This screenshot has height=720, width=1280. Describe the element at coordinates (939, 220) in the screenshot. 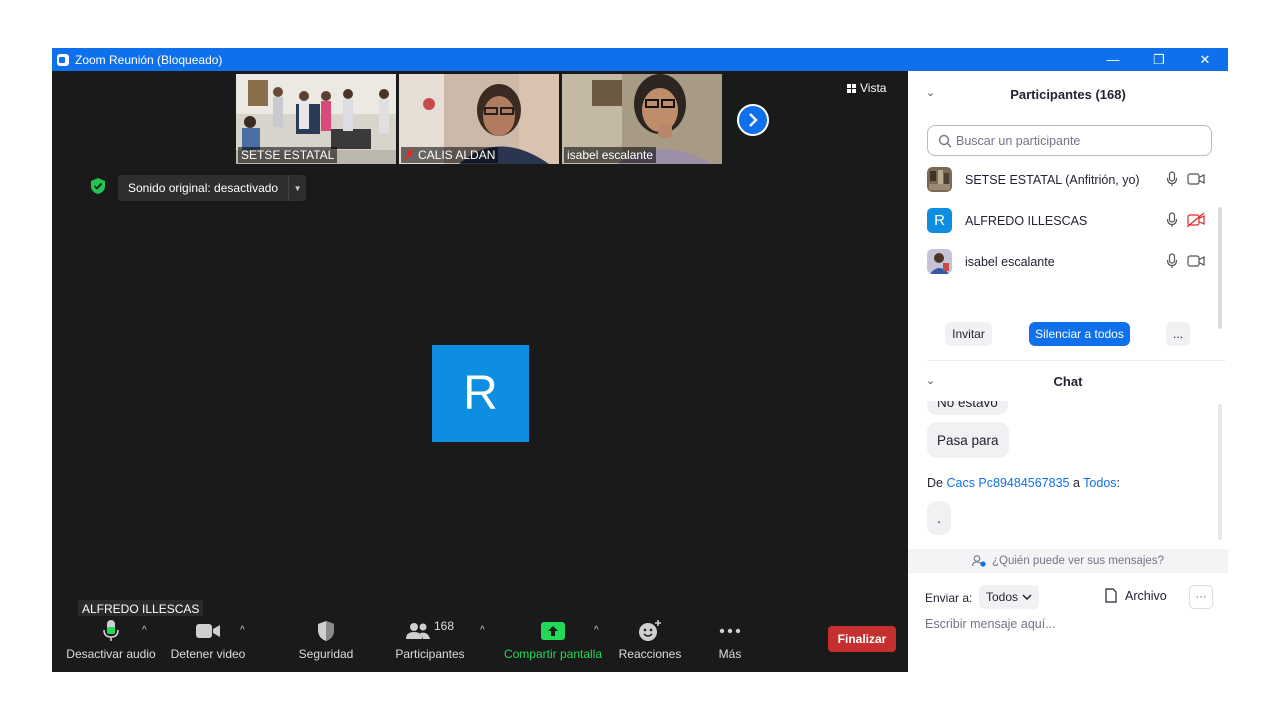

I see `avatar: R` at that location.